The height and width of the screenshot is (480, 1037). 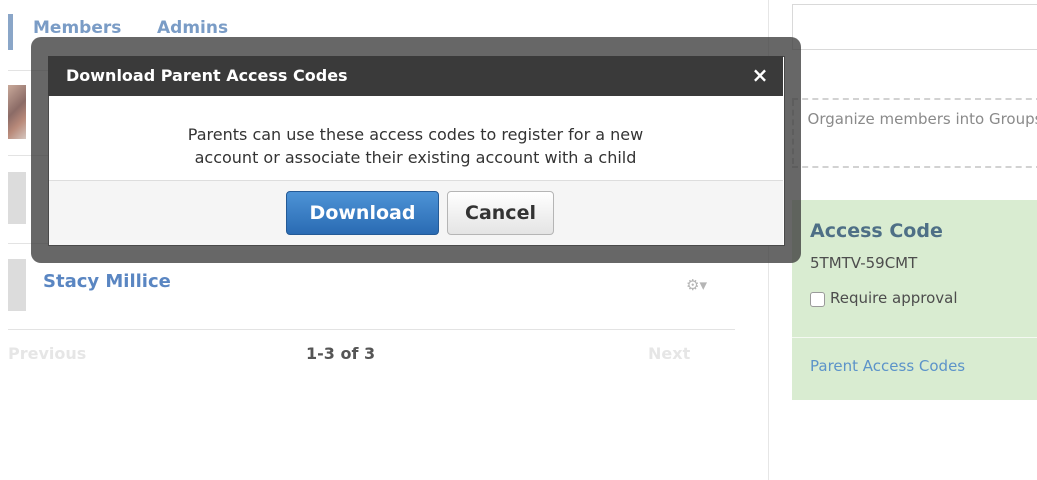 What do you see at coordinates (362, 213) in the screenshot?
I see `download-button: Download` at bounding box center [362, 213].